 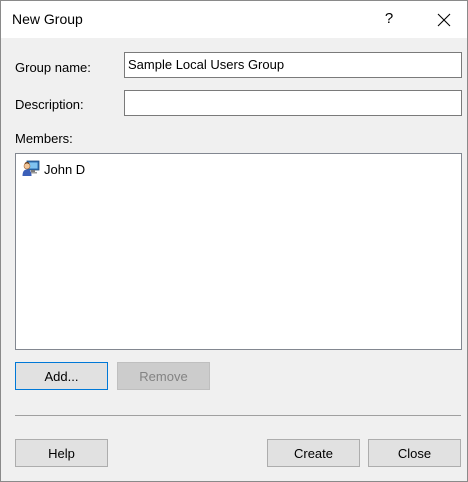 What do you see at coordinates (47, 19) in the screenshot?
I see `window-title: New Group` at bounding box center [47, 19].